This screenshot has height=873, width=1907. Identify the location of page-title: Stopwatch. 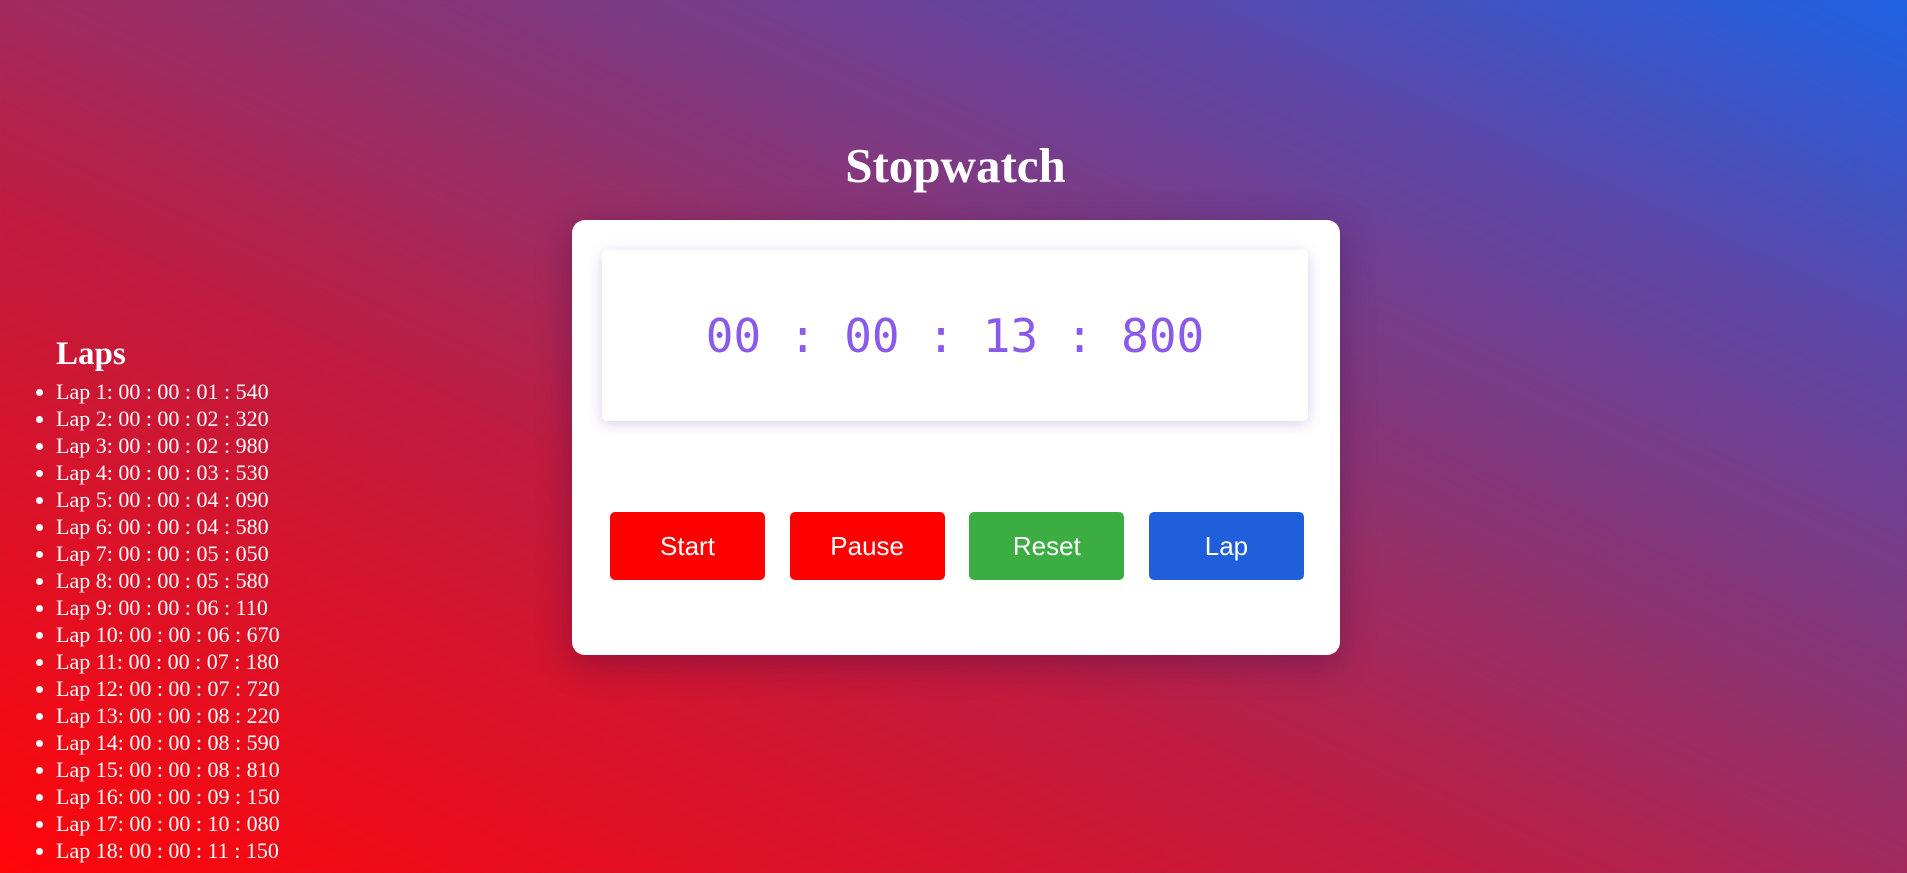
(955, 165).